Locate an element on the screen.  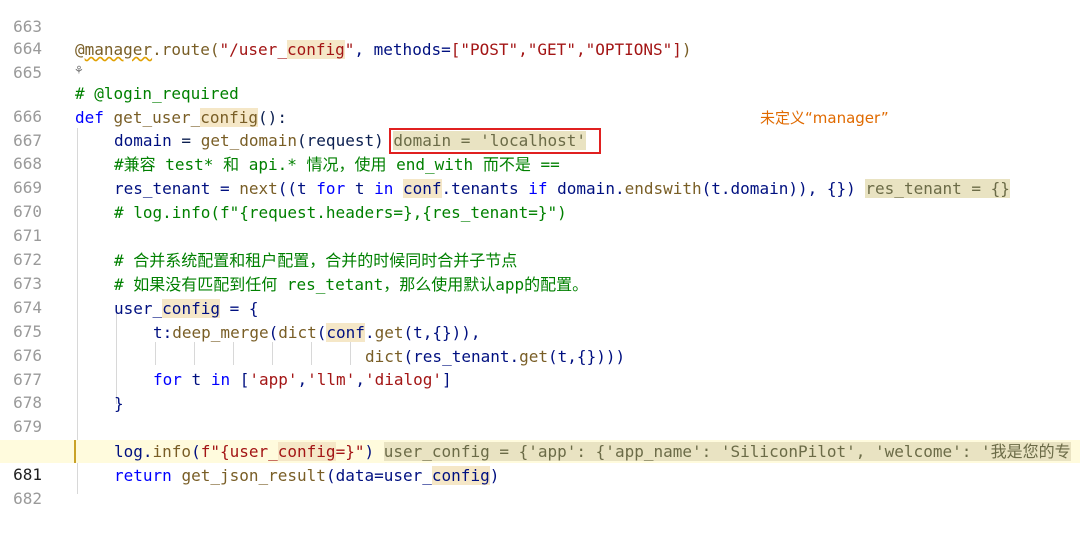
comment: # 如果没有匹配到任何 res_tetant，那么使用默认app的配置。 is located at coordinates (351, 284).